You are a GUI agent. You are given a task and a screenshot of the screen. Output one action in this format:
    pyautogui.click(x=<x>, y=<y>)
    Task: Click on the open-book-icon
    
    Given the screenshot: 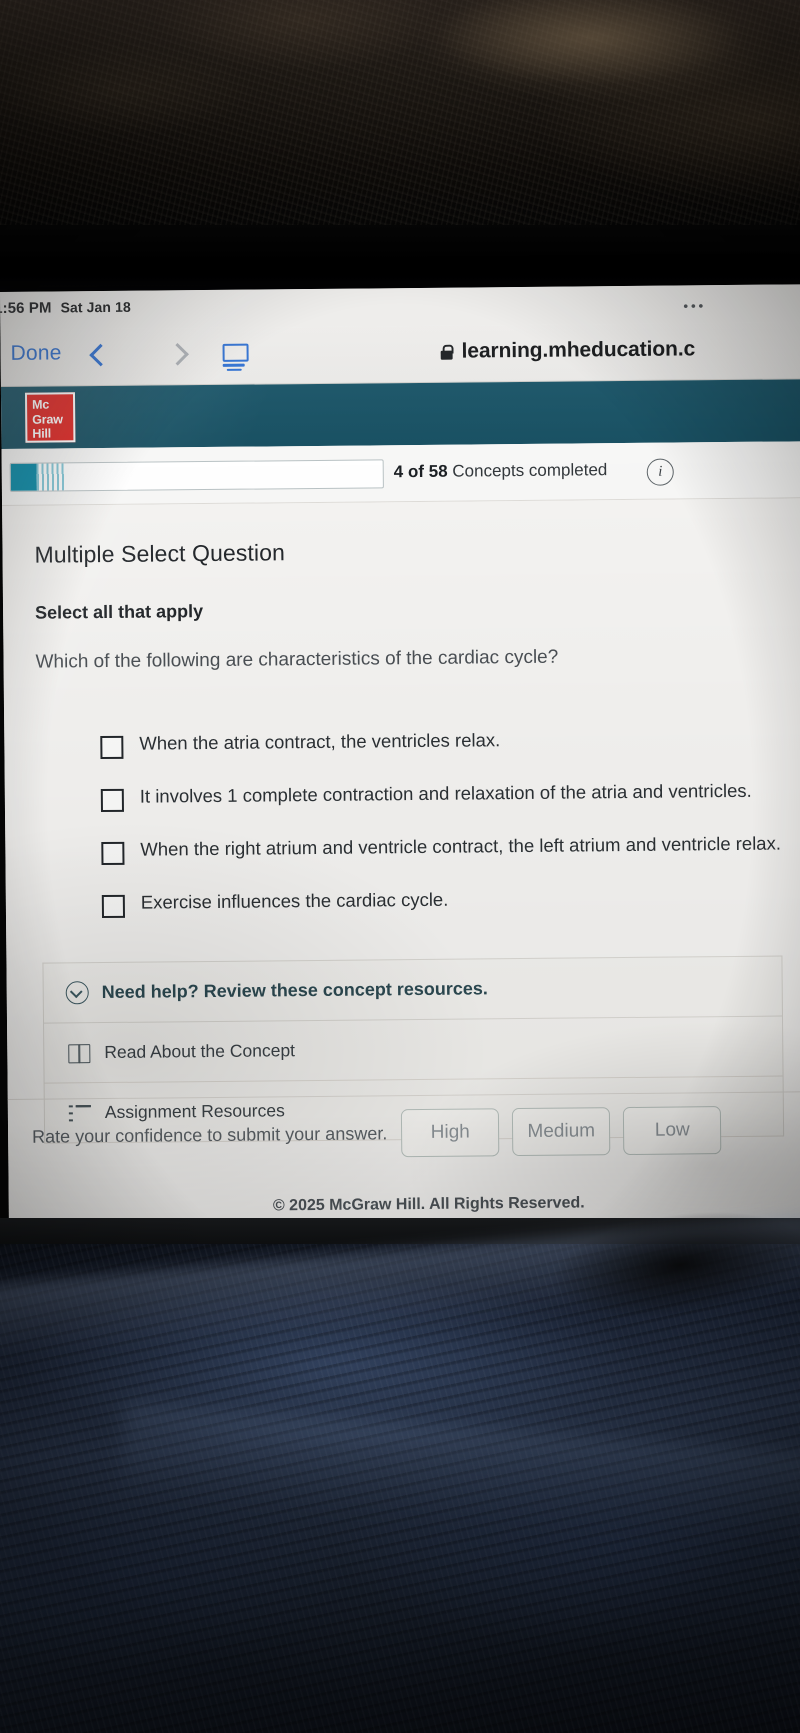 What is the action you would take?
    pyautogui.click(x=79, y=1054)
    